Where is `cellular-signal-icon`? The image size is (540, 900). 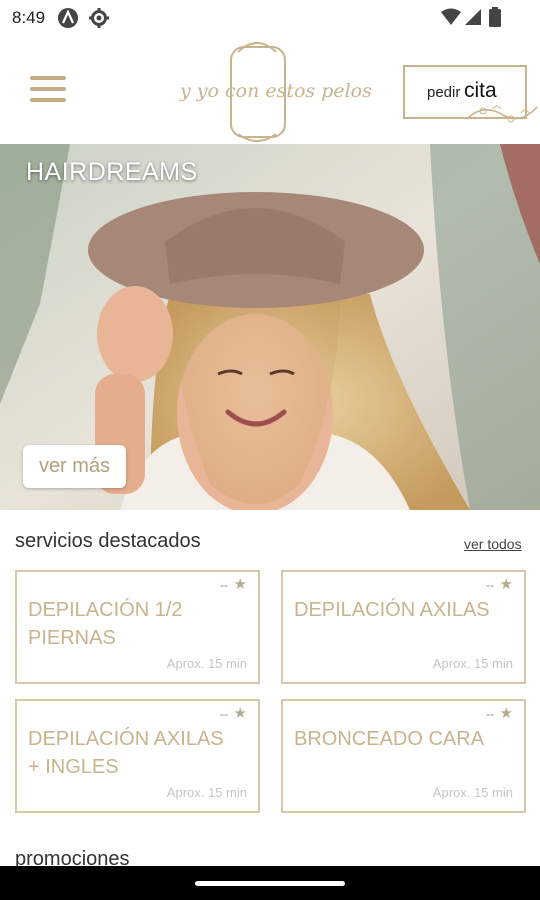
cellular-signal-icon is located at coordinates (473, 17).